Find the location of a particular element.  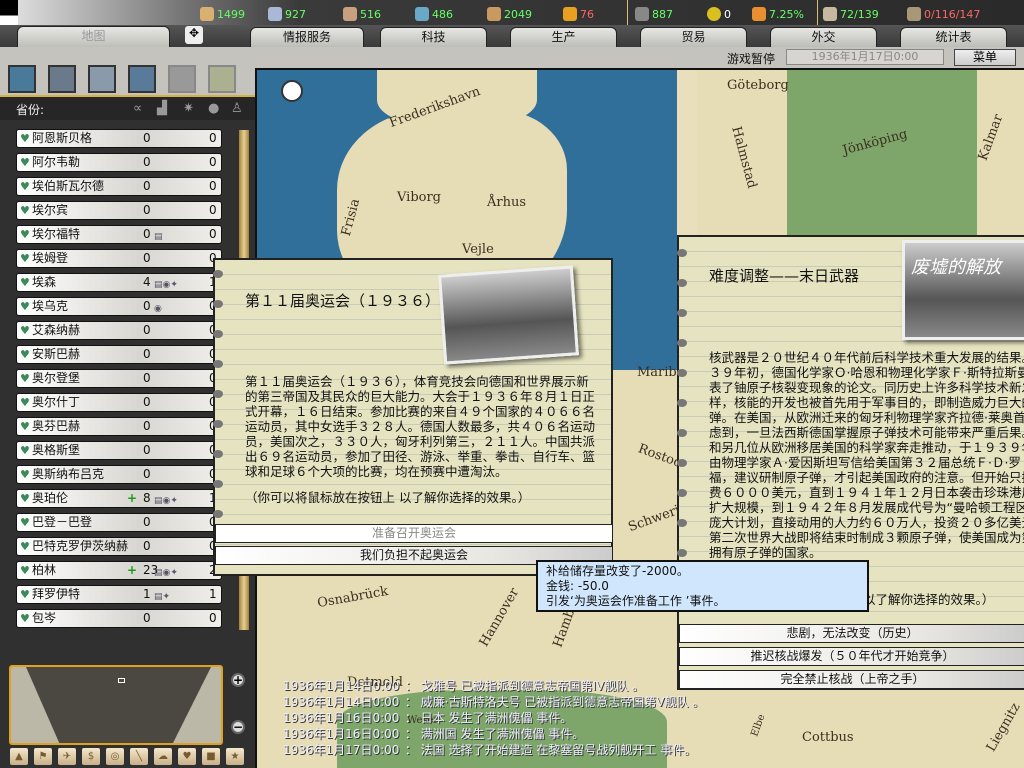

province-row: ♥巴登－巴登00 is located at coordinates (119, 522).